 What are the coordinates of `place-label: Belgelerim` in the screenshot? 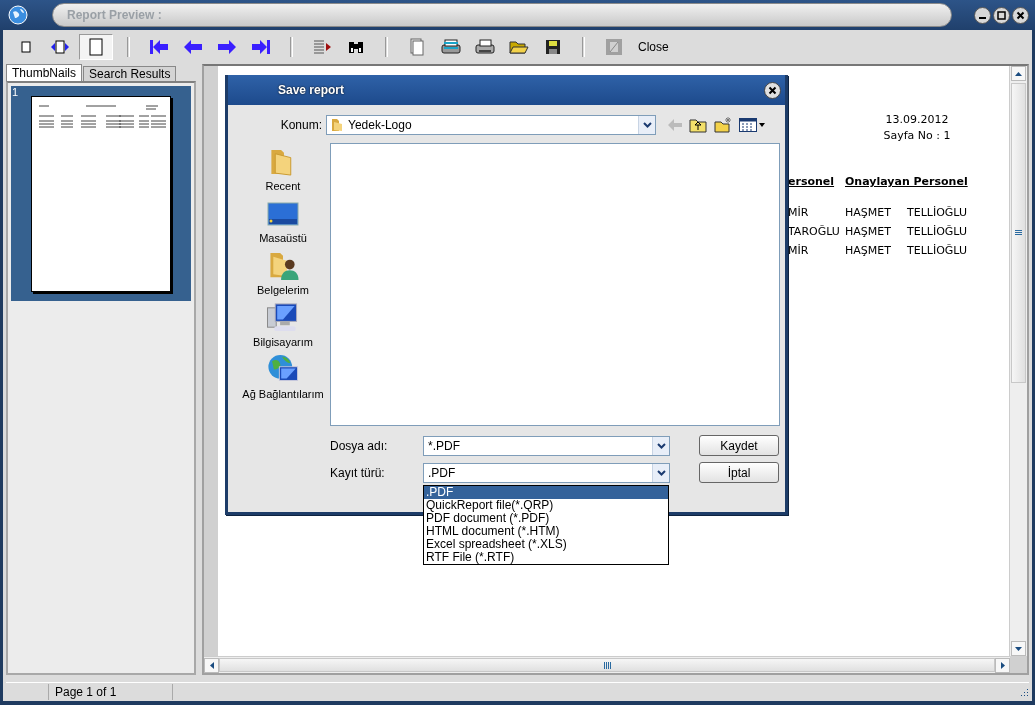 It's located at (283, 290).